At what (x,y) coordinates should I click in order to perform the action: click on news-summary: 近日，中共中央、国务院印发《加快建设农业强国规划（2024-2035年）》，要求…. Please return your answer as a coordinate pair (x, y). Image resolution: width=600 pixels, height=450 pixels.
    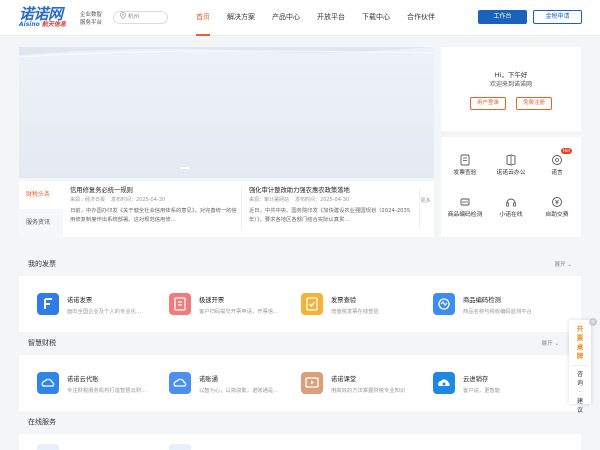
    Looking at the image, I should click on (330, 215).